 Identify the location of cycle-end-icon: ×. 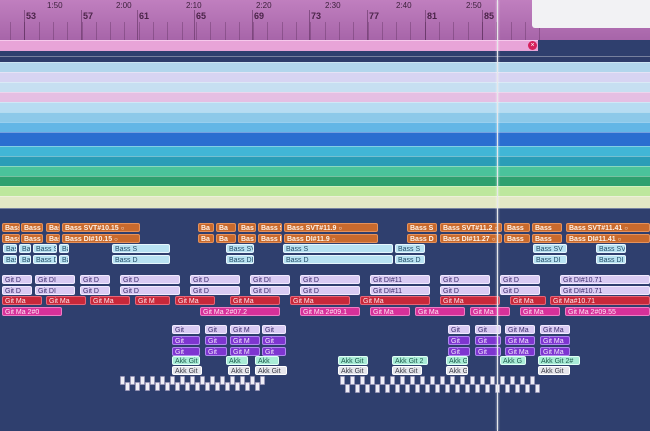
(532, 45).